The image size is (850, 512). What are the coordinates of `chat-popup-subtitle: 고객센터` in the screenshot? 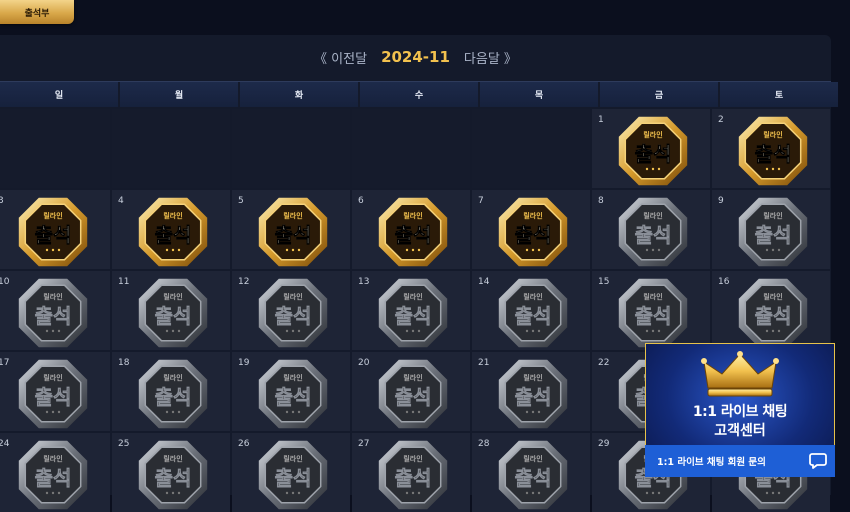 It's located at (740, 431).